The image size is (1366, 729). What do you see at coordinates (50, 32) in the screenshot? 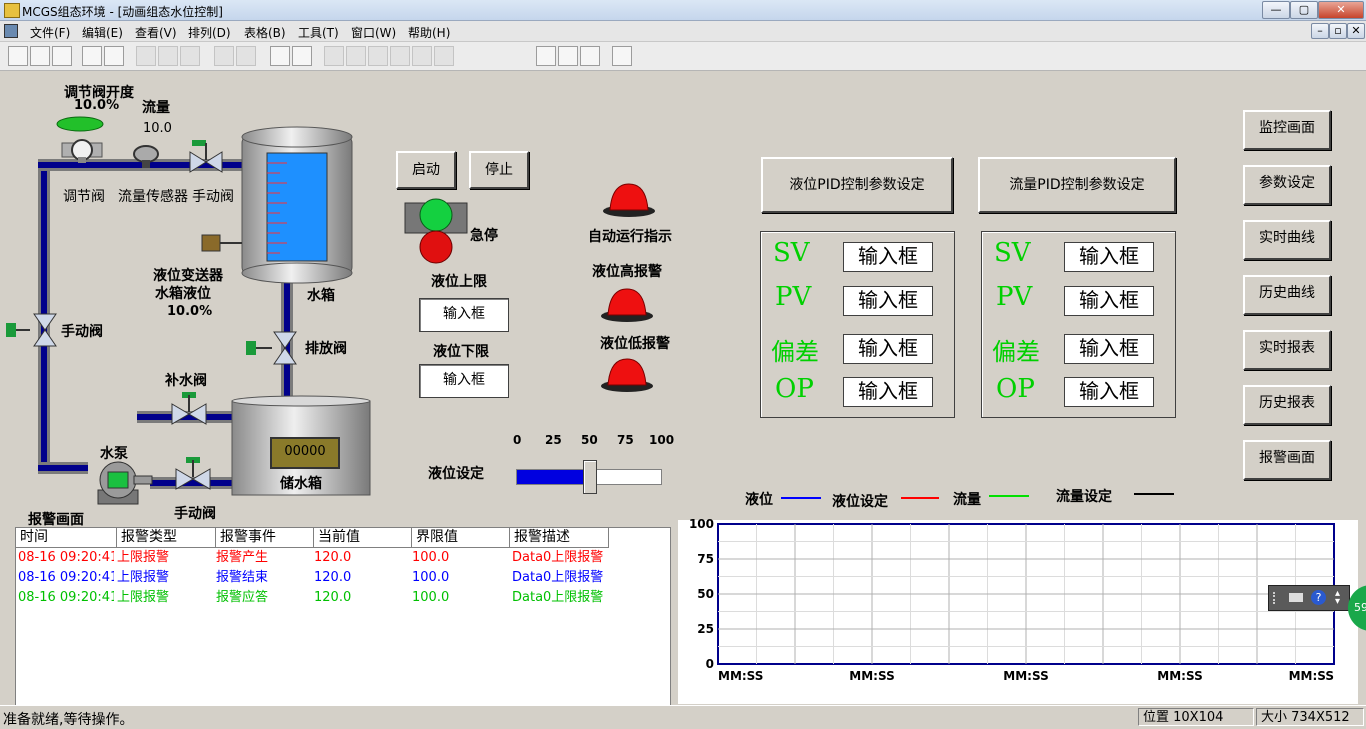
I see `menu-file: 文件(F)` at bounding box center [50, 32].